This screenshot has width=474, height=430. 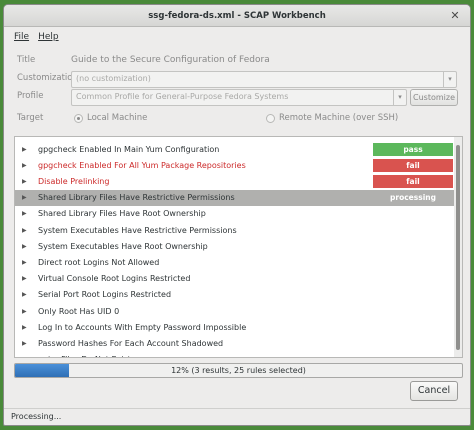 I want to click on title-label: Title, so click(x=26, y=60).